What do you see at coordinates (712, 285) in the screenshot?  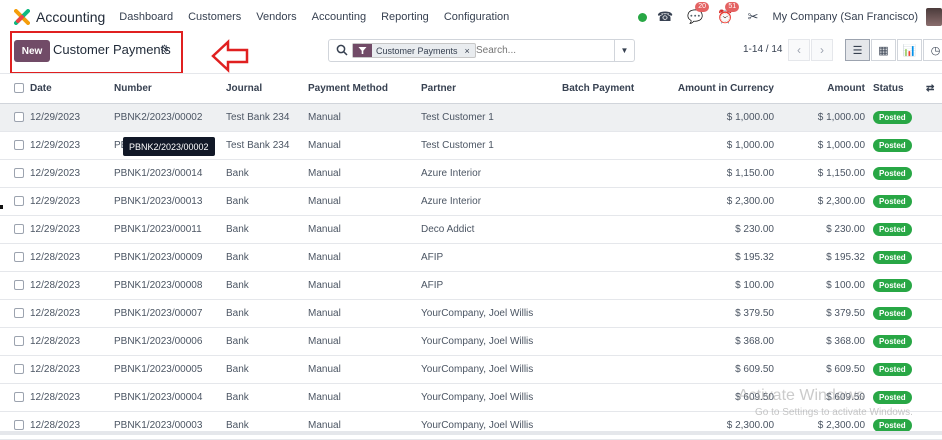 I see `cell-amount-currency: $ 100.00` at bounding box center [712, 285].